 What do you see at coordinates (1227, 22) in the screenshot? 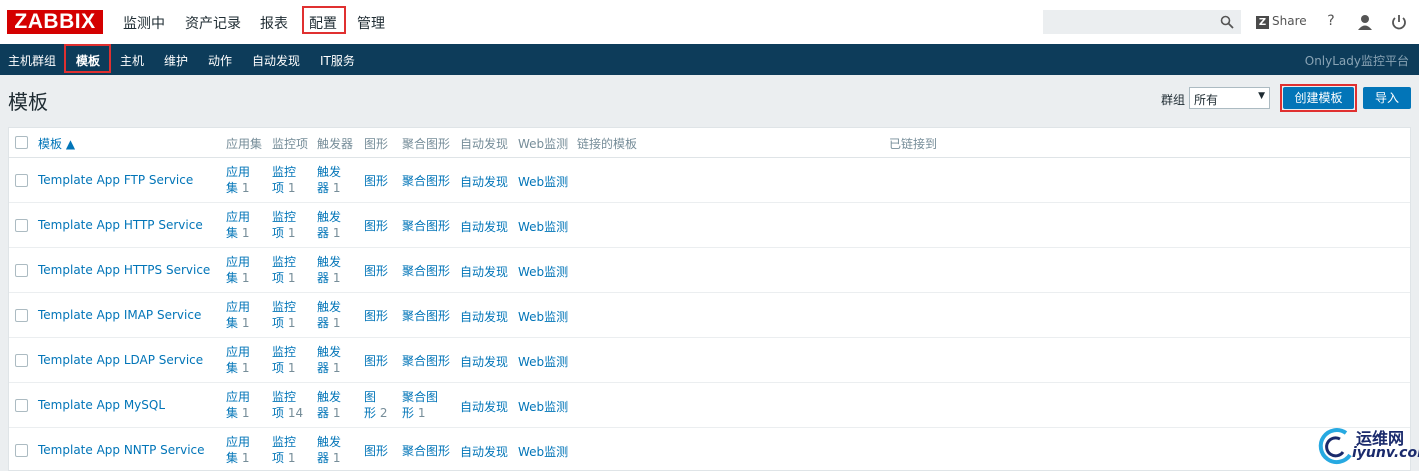
I see `search-icon` at bounding box center [1227, 22].